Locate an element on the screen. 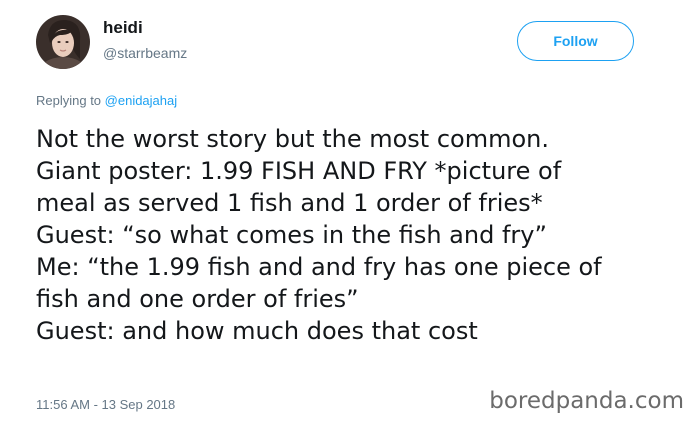 The height and width of the screenshot is (426, 700). replying-to-label: Replying to is located at coordinates (70, 100).